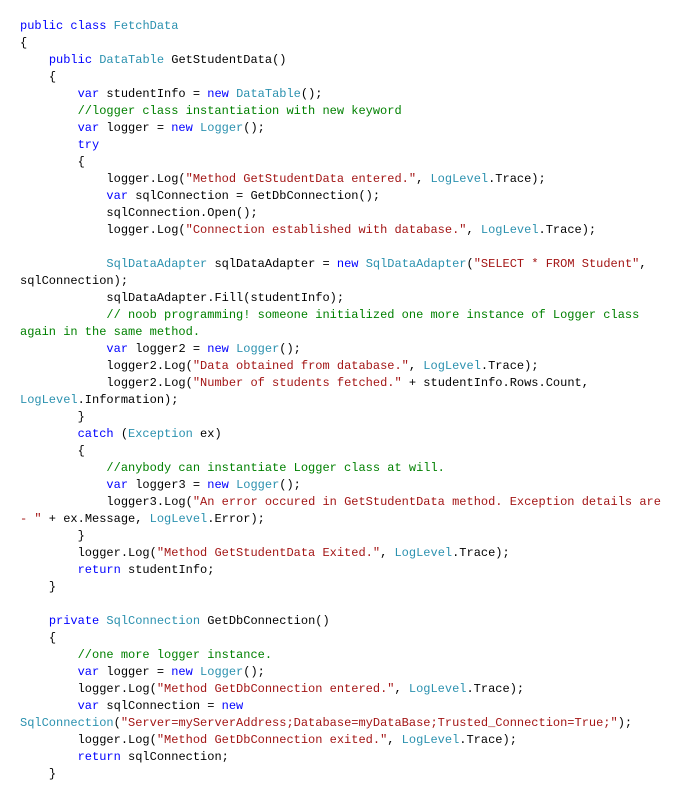 This screenshot has width=673, height=795. I want to click on code-token-pln: );, so click(625, 723).